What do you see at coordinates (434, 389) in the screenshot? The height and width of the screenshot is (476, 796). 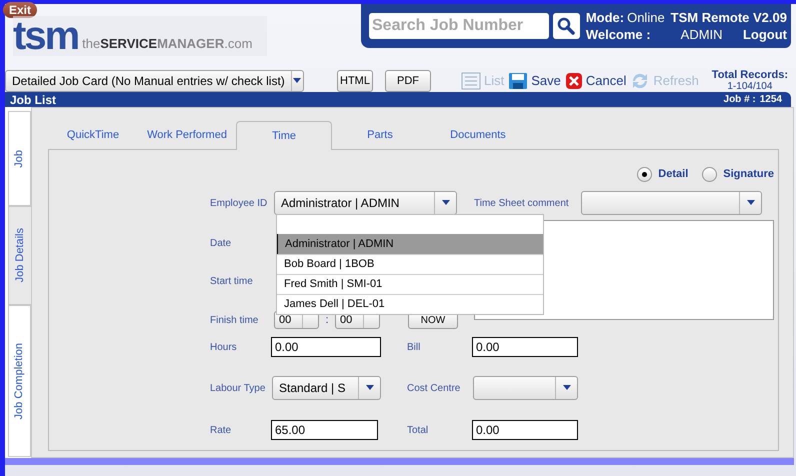 I see `field-label: Cost Centre` at bounding box center [434, 389].